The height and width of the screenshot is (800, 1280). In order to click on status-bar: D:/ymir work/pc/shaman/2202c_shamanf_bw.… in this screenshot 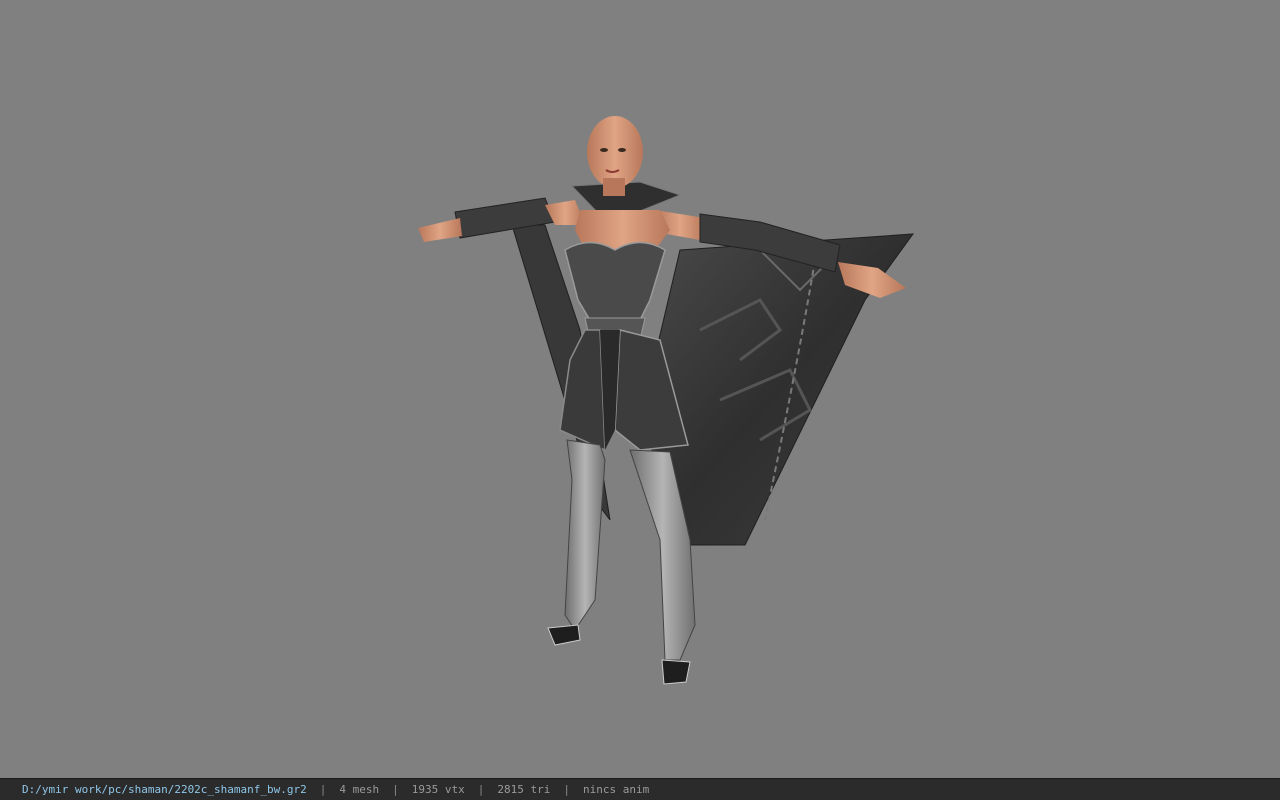, I will do `click(640, 789)`.